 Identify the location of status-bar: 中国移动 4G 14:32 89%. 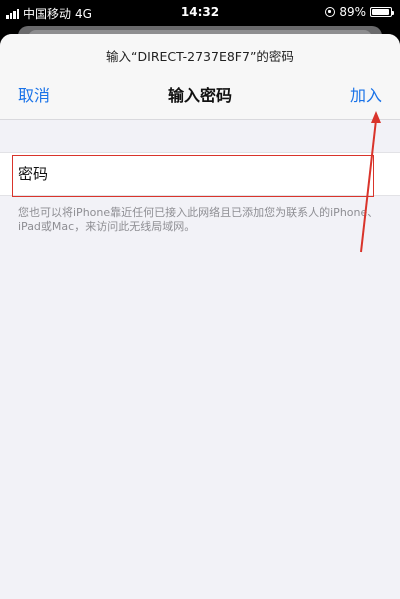
(200, 13).